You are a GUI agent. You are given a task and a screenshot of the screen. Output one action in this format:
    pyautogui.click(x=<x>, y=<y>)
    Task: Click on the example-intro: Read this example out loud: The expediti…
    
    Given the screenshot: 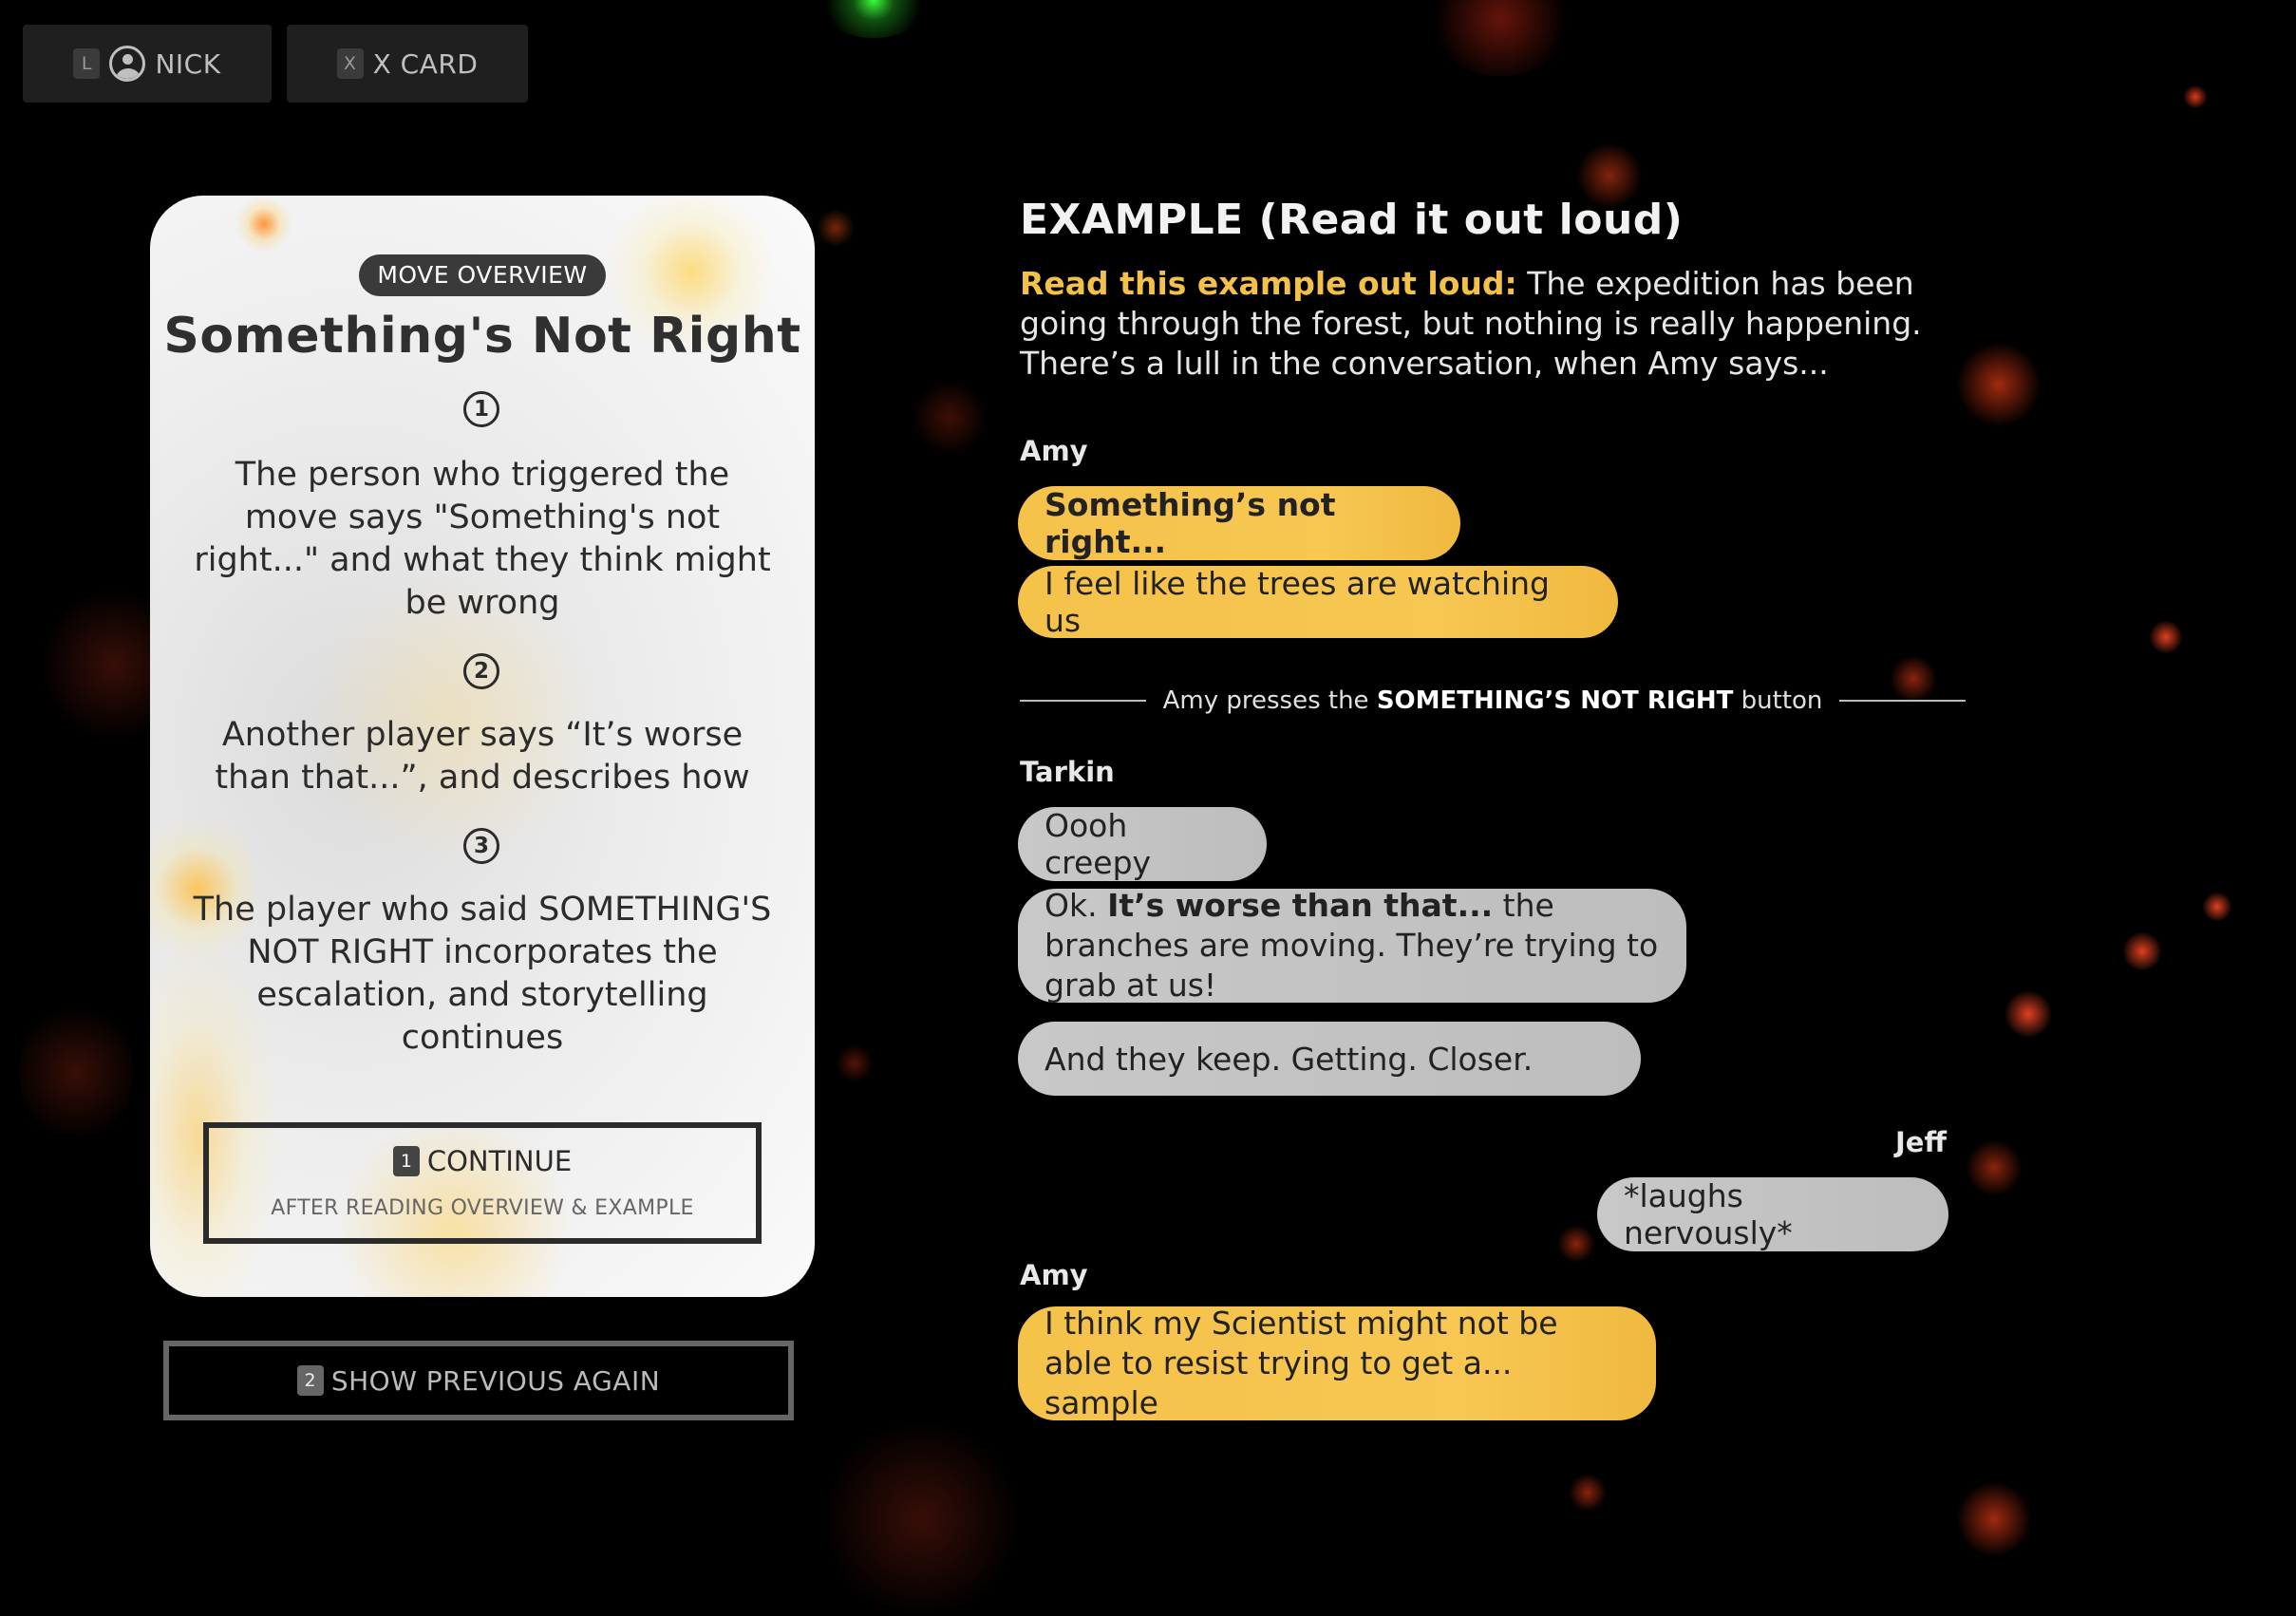 What is the action you would take?
    pyautogui.click(x=1494, y=324)
    